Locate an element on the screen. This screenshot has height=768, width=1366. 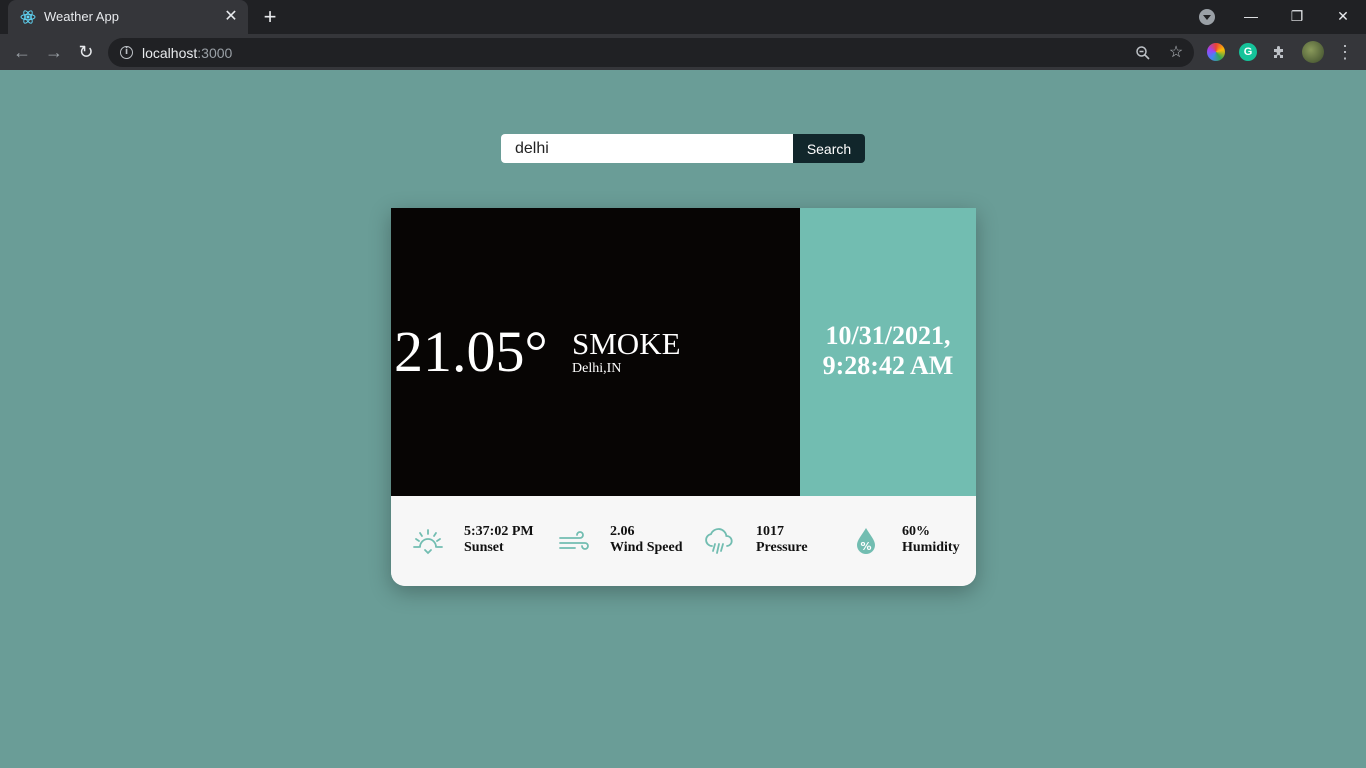
stat-value: 5:37:02 PM is located at coordinates (499, 531).